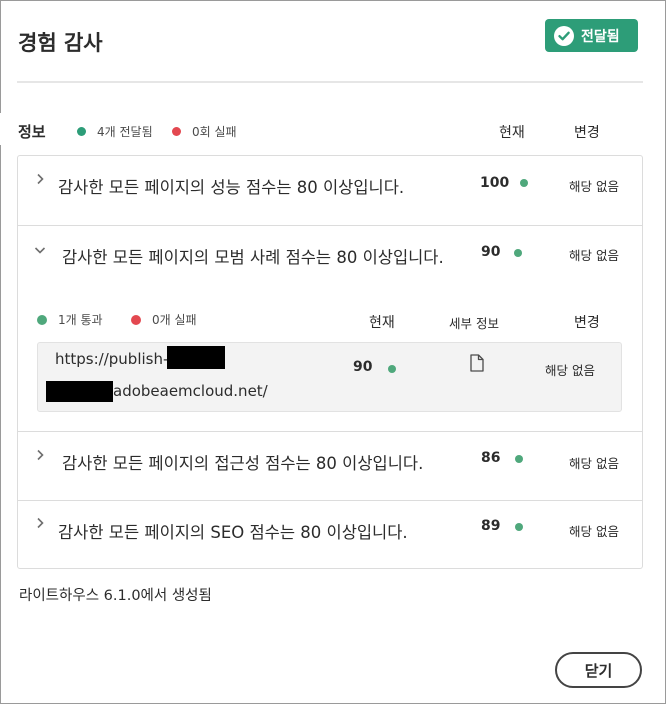 This screenshot has height=704, width=666. I want to click on audit-label: 감사한 모든 페이지의 접근성 점수는 80 이상입니다., so click(243, 463).